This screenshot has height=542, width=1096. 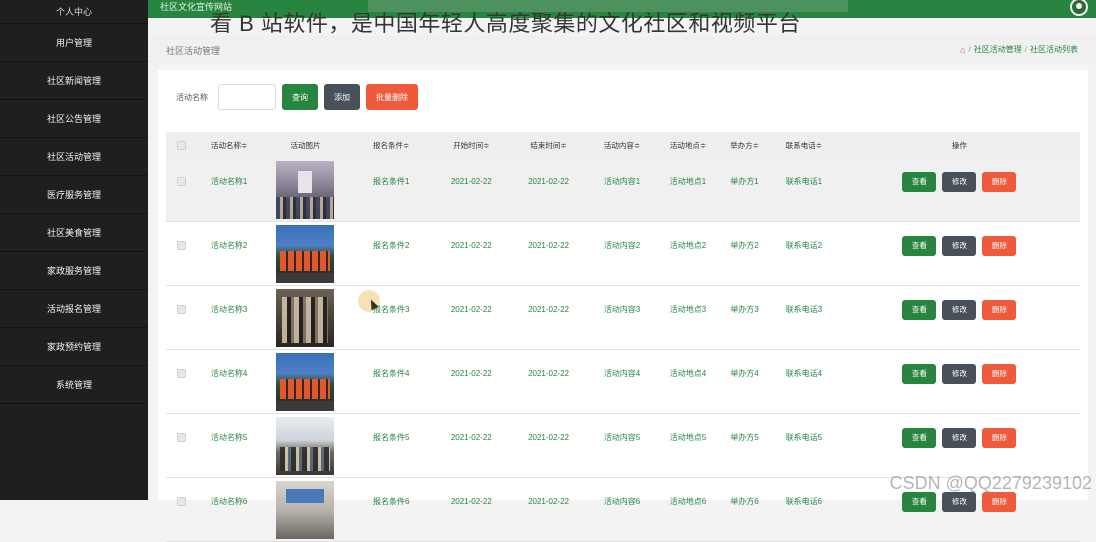 What do you see at coordinates (74, 309) in the screenshot?
I see `sidebar-item-registrations: 活动报名管理` at bounding box center [74, 309].